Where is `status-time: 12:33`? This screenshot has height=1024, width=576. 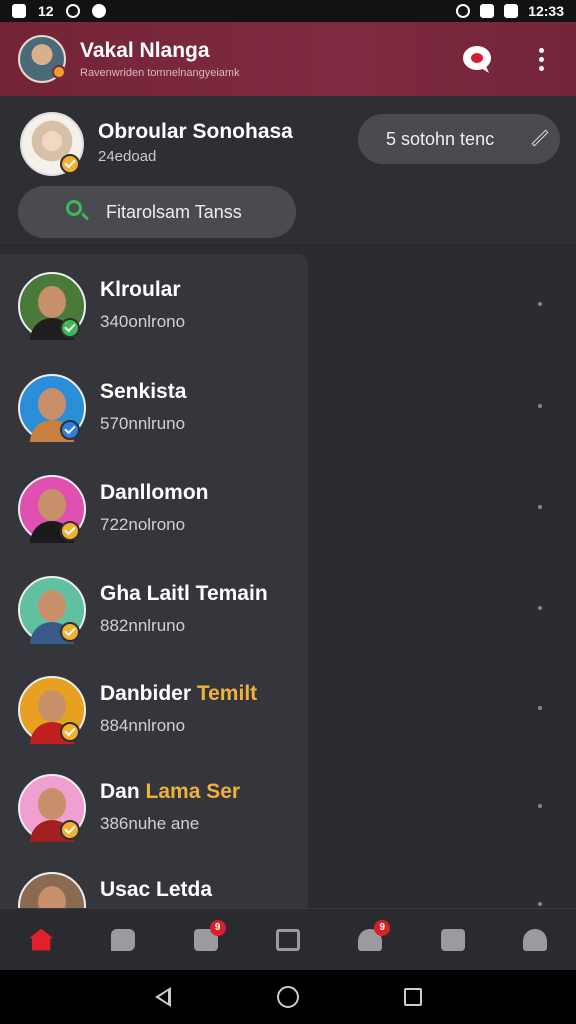 status-time: 12:33 is located at coordinates (546, 11).